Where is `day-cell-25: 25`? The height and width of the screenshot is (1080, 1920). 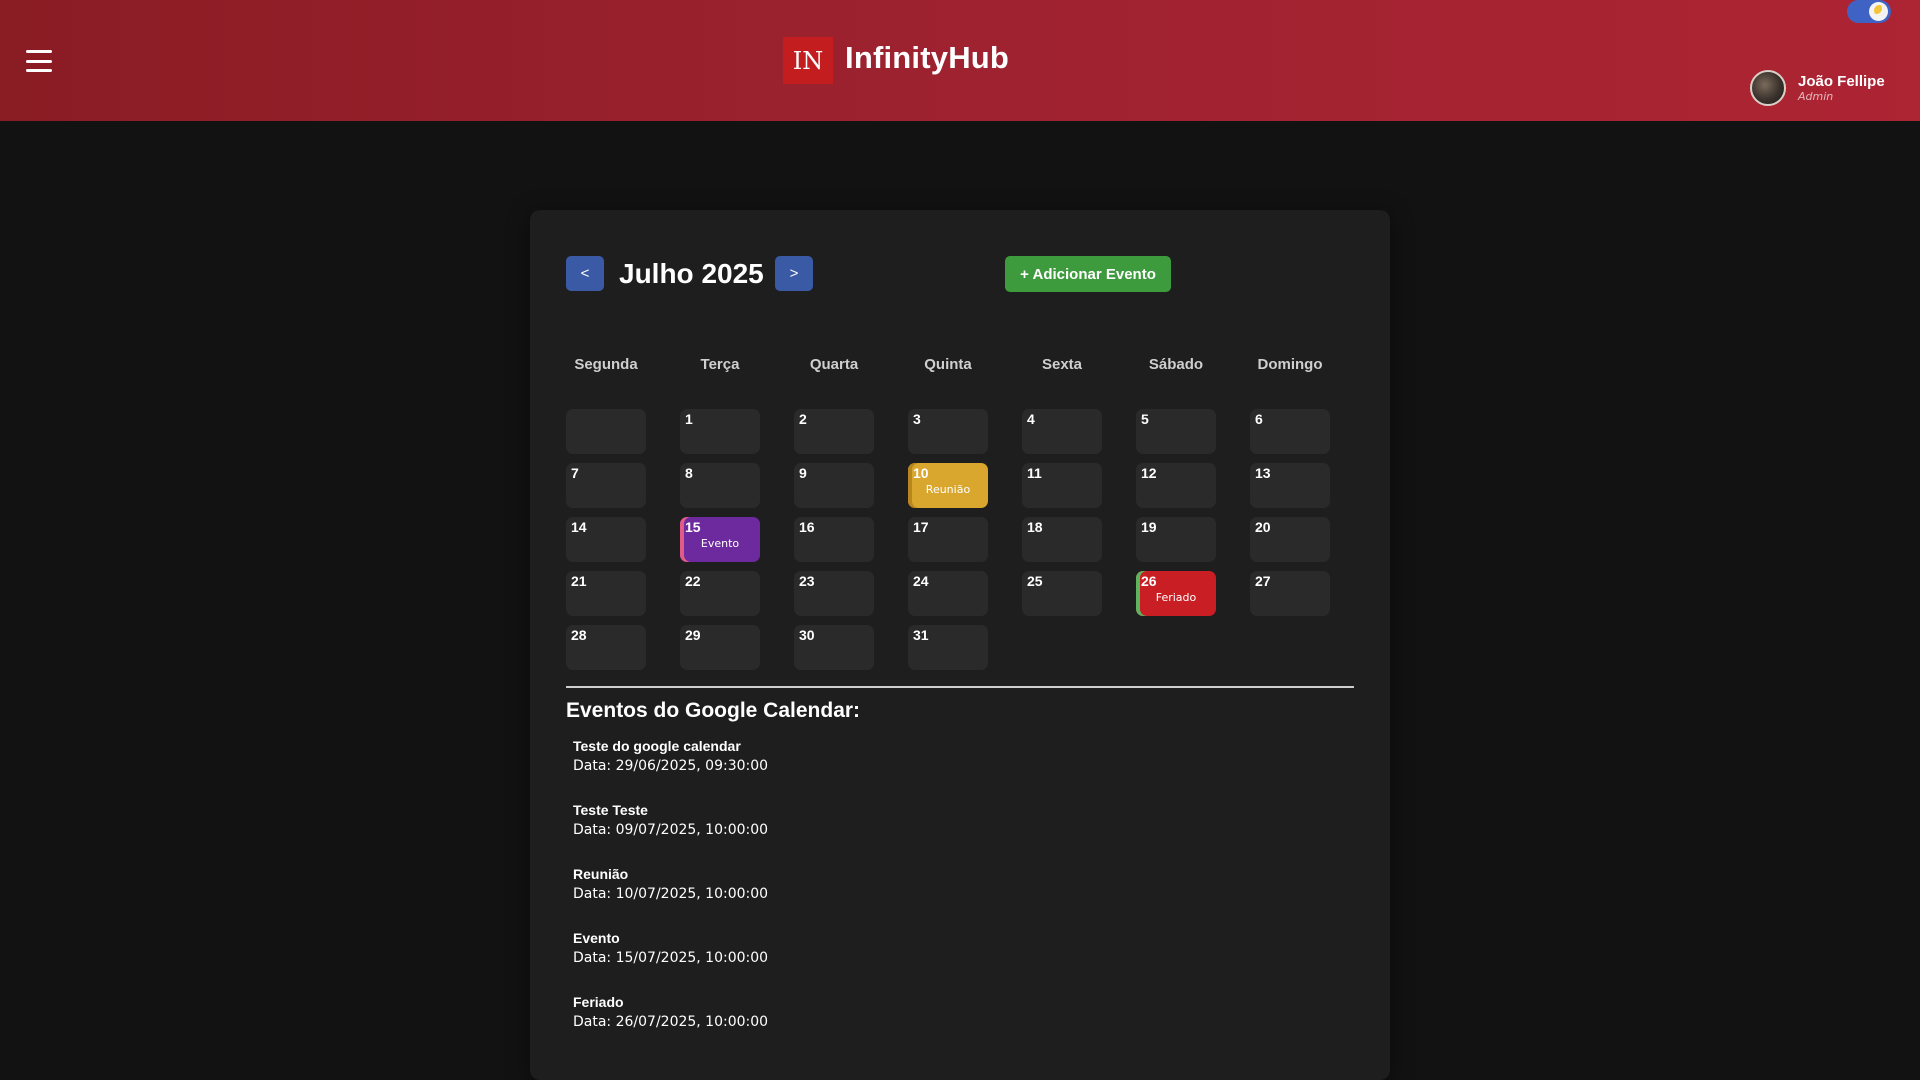
day-cell-25: 25 is located at coordinates (1062, 593).